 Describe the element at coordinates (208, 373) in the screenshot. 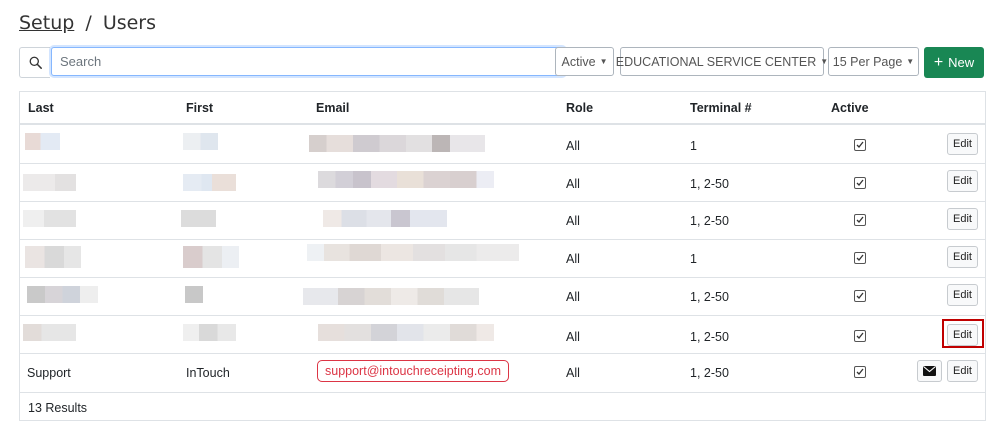

I see `first-name-cell: InTouch` at that location.